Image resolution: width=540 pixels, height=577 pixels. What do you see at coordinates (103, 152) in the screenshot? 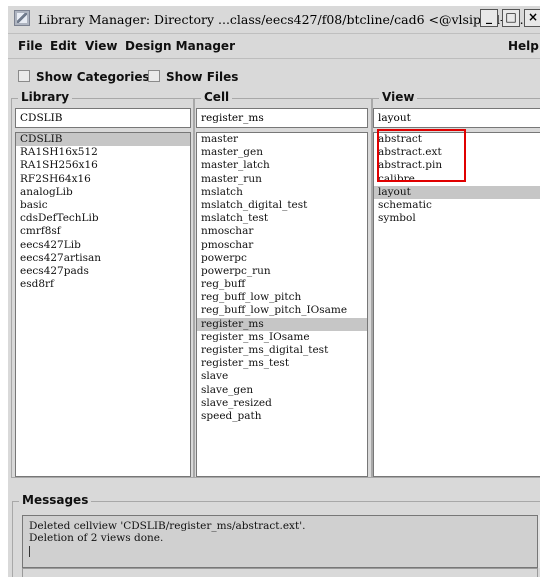
I see `list-item: RA1SH16x512` at bounding box center [103, 152].